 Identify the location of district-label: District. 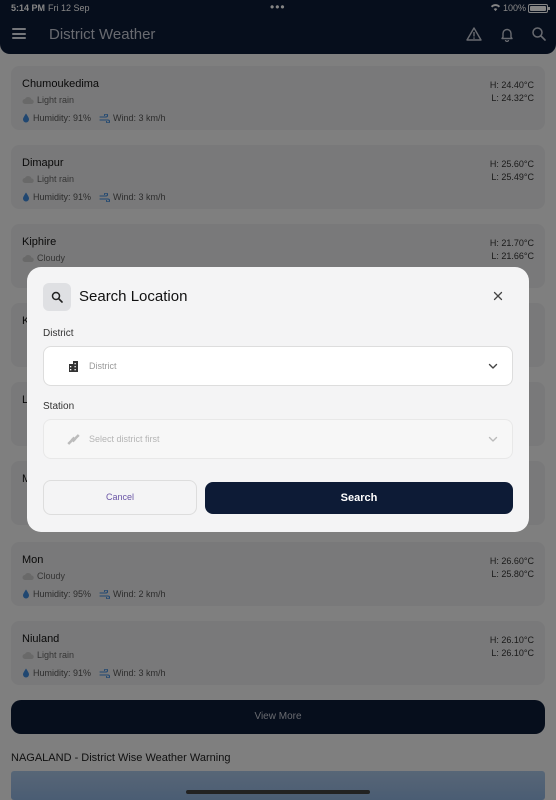
(58, 333).